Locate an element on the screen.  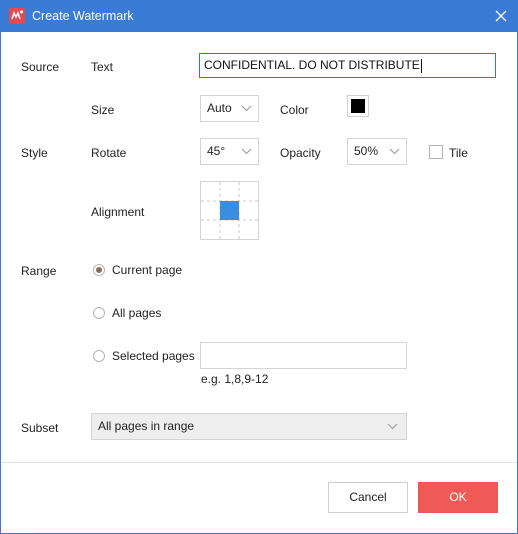
size-label: Size is located at coordinates (103, 110).